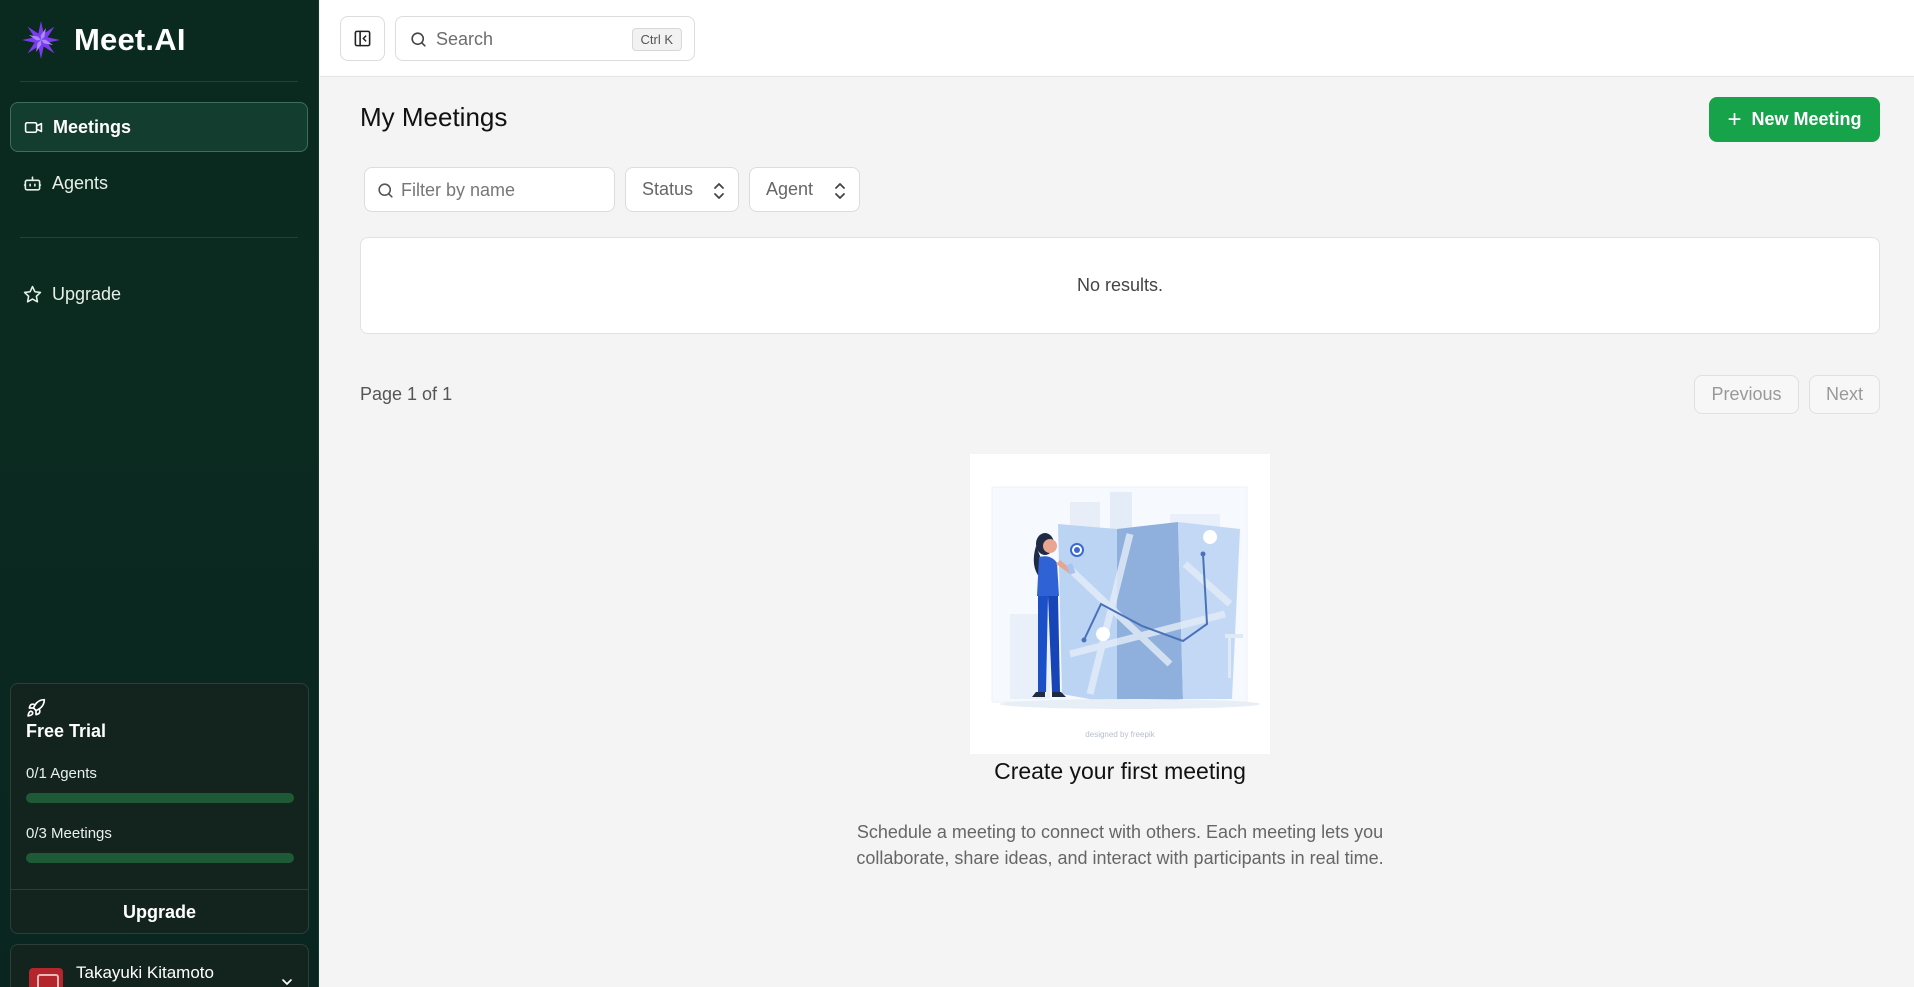  I want to click on status-select: Status, so click(682, 189).